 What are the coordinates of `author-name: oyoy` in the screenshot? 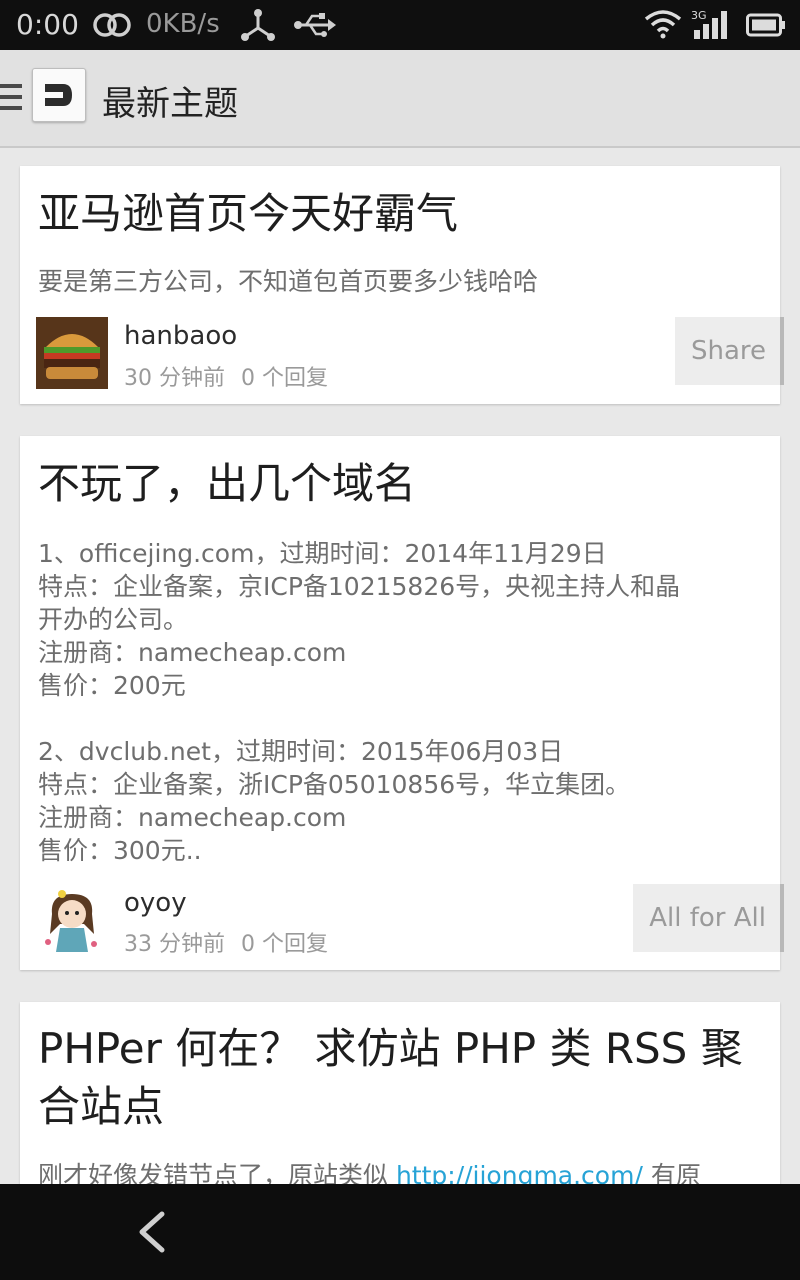 It's located at (155, 903).